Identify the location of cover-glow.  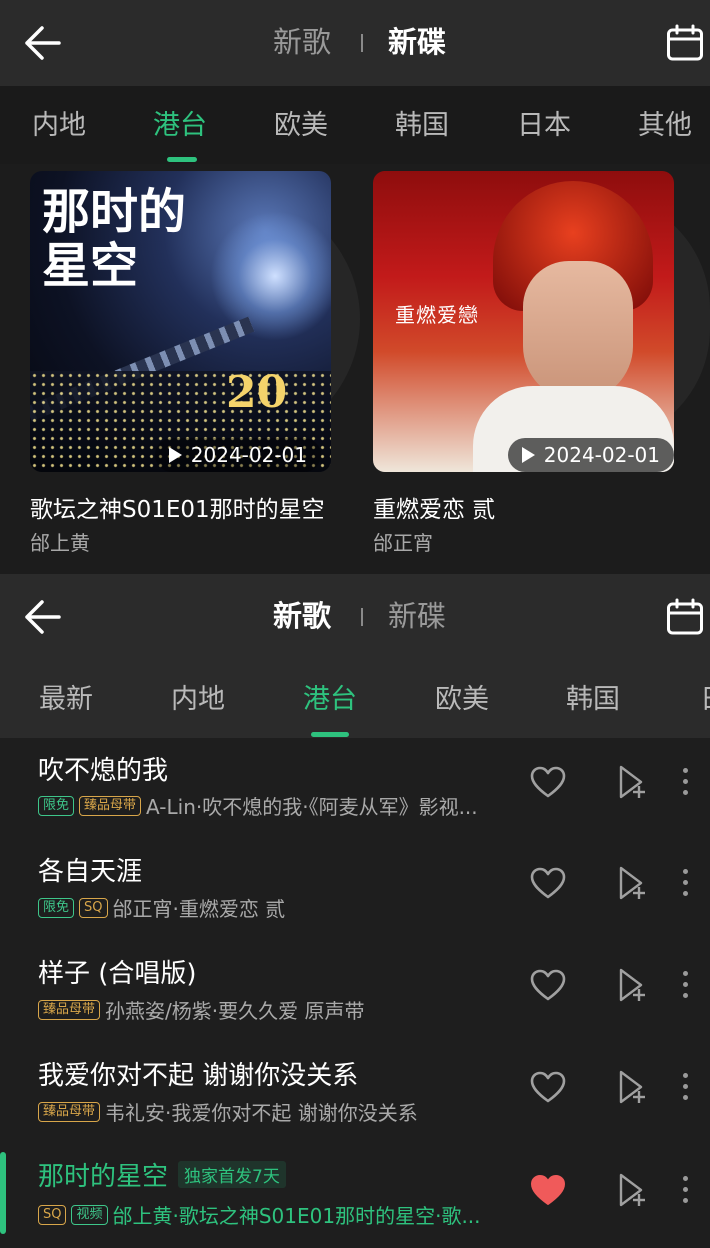
(270, 276).